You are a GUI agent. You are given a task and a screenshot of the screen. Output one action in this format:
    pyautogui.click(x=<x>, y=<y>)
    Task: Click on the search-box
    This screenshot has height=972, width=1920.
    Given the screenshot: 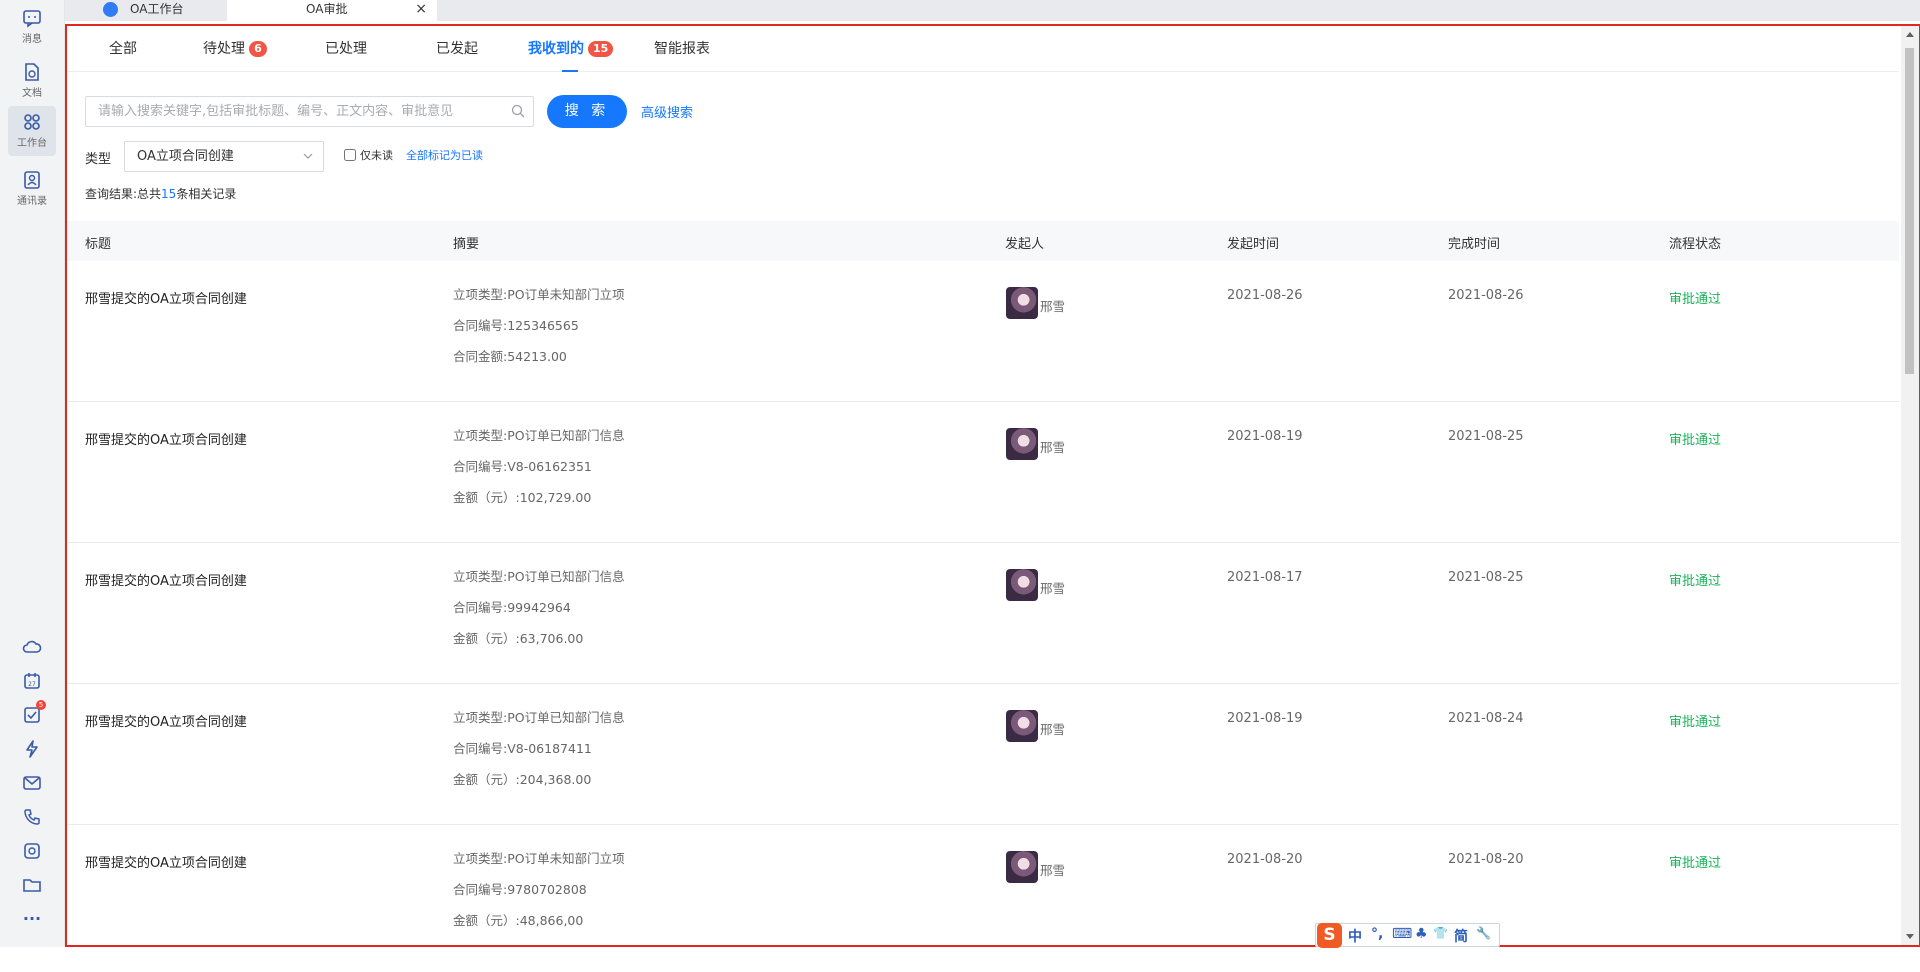 What is the action you would take?
    pyautogui.click(x=309, y=111)
    